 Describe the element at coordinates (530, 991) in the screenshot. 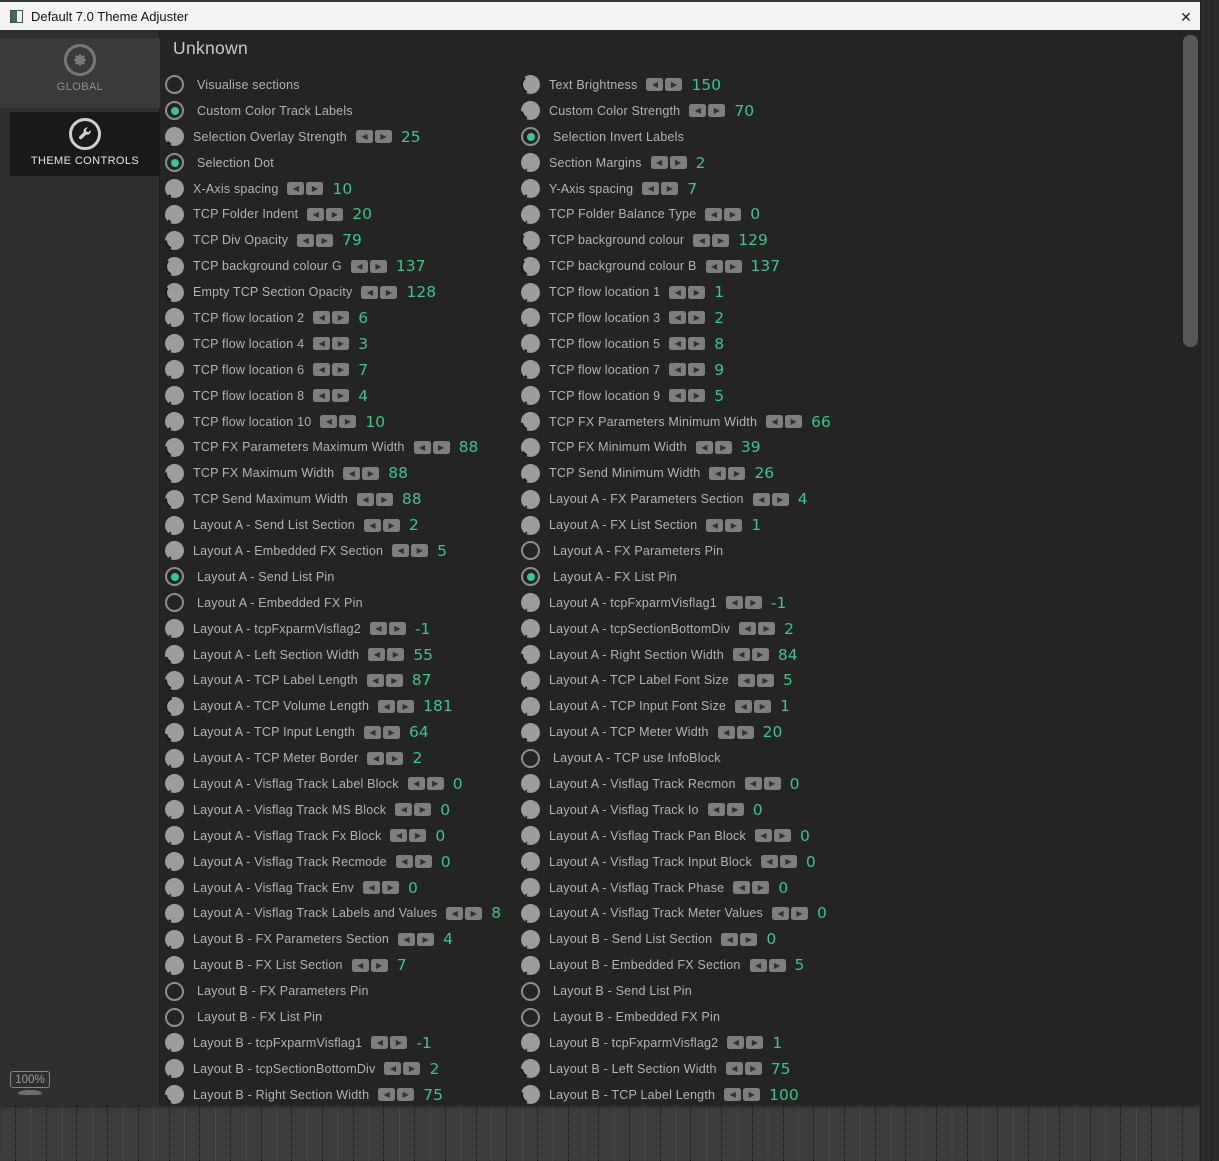

I see `toggle-layout-b-send-list-pin` at that location.